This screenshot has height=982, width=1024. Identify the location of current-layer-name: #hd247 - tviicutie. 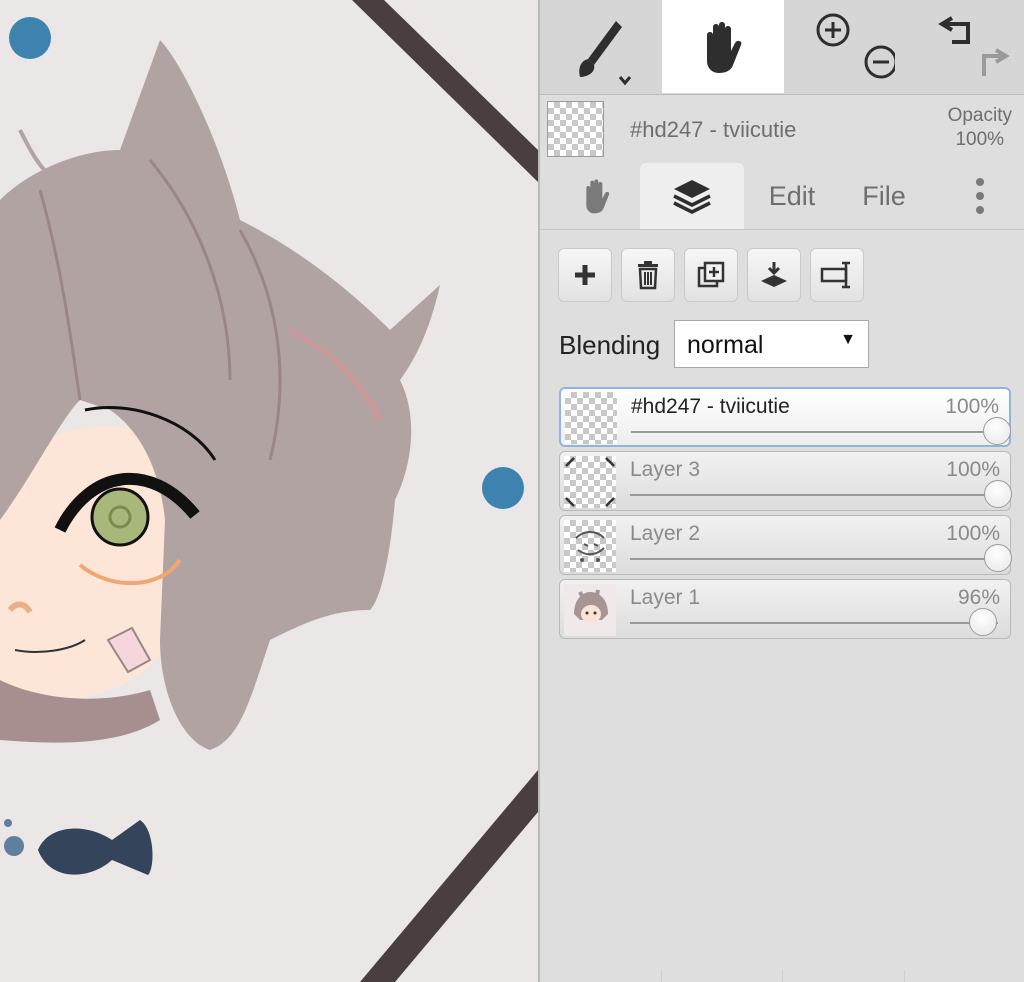
(713, 129).